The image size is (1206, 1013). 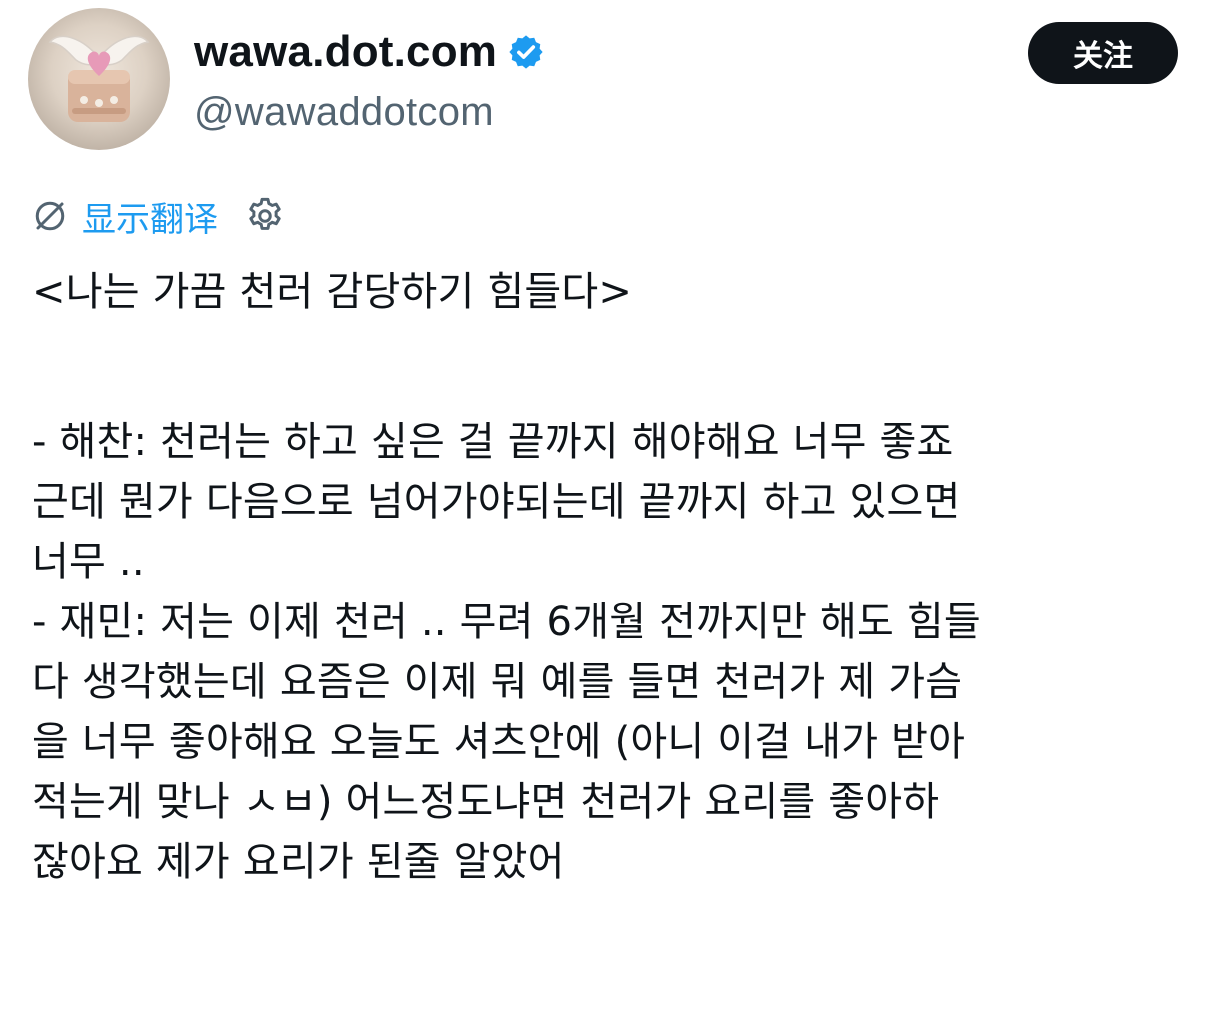 I want to click on translate-row: 显示翻译, so click(x=159, y=216).